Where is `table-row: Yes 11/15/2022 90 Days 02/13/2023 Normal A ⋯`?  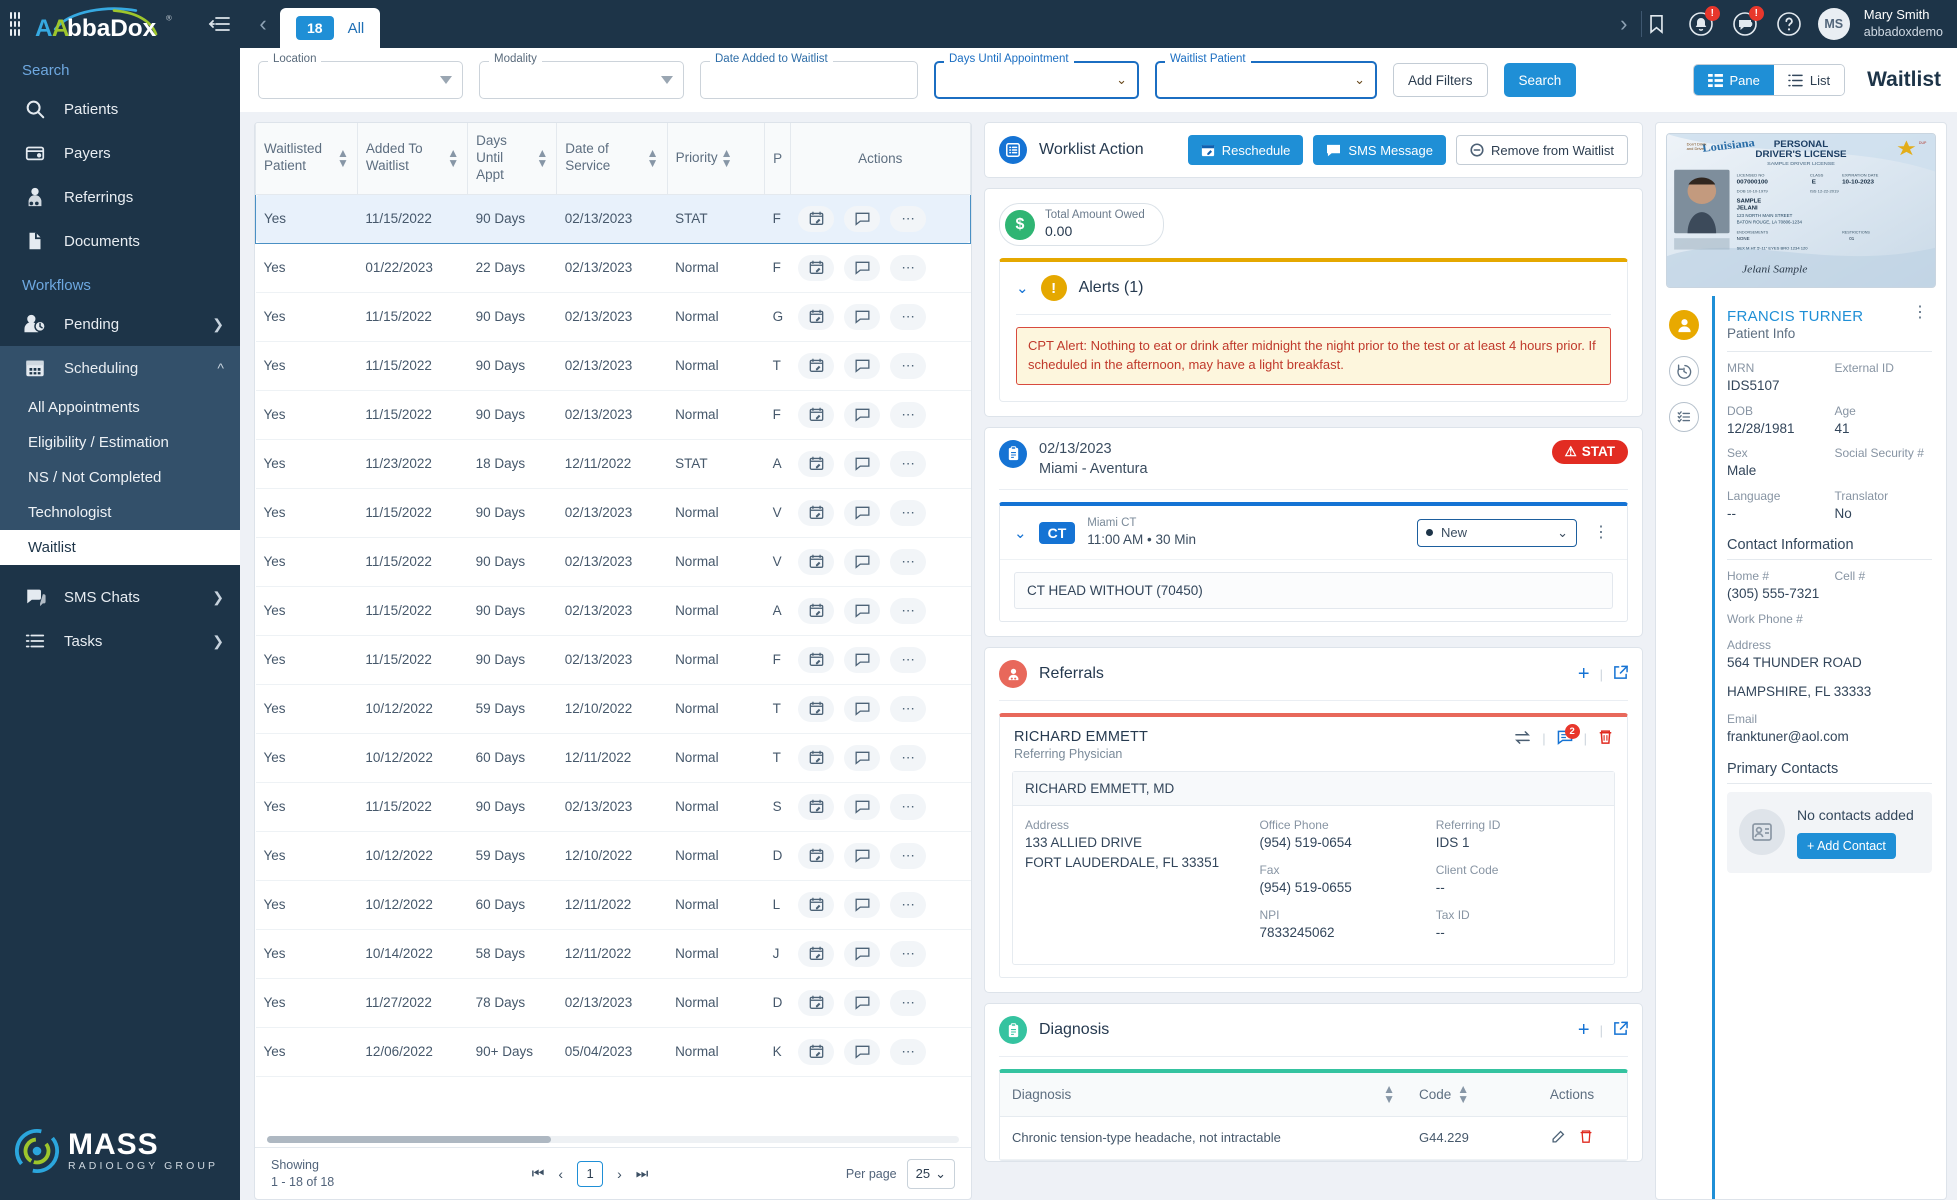 table-row: Yes 11/15/2022 90 Days 02/13/2023 Normal A ⋯ is located at coordinates (613, 611).